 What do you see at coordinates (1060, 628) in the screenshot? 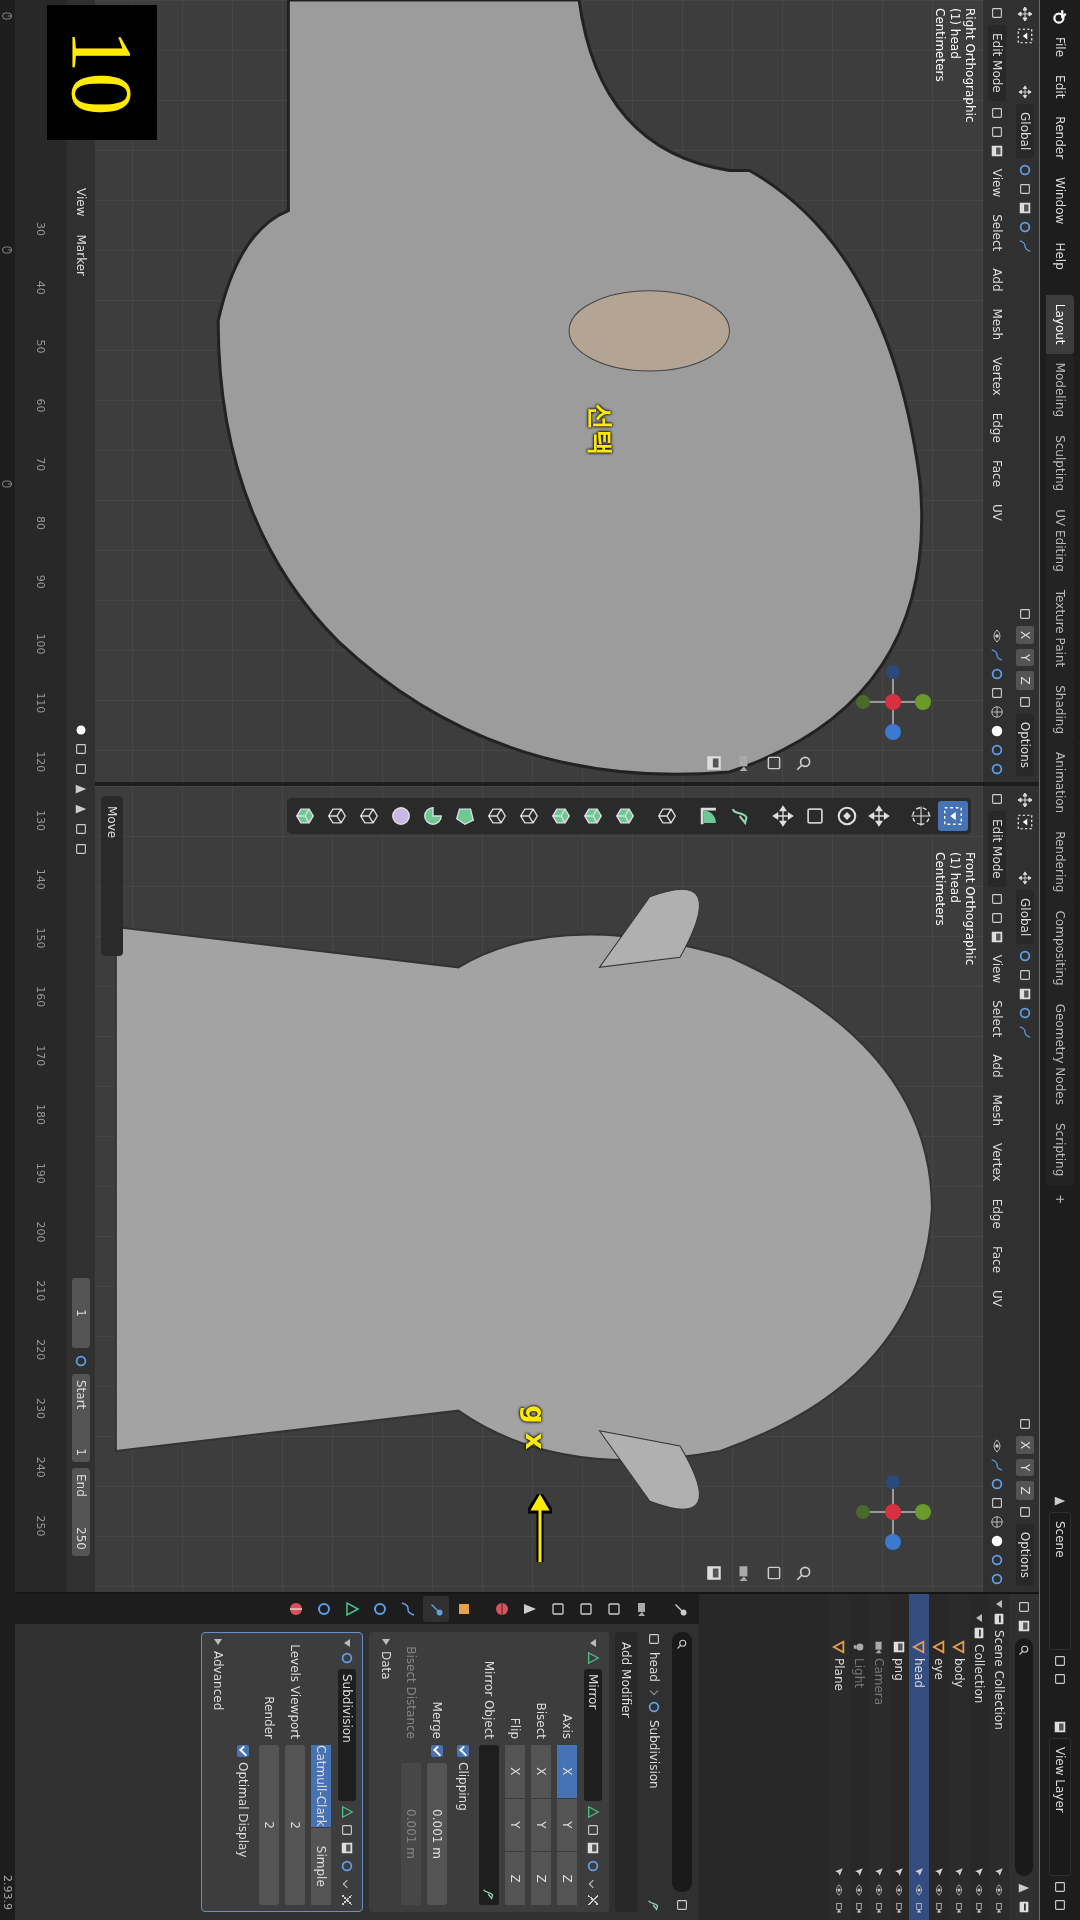
I see `workspace-tab: Texture Paint` at bounding box center [1060, 628].